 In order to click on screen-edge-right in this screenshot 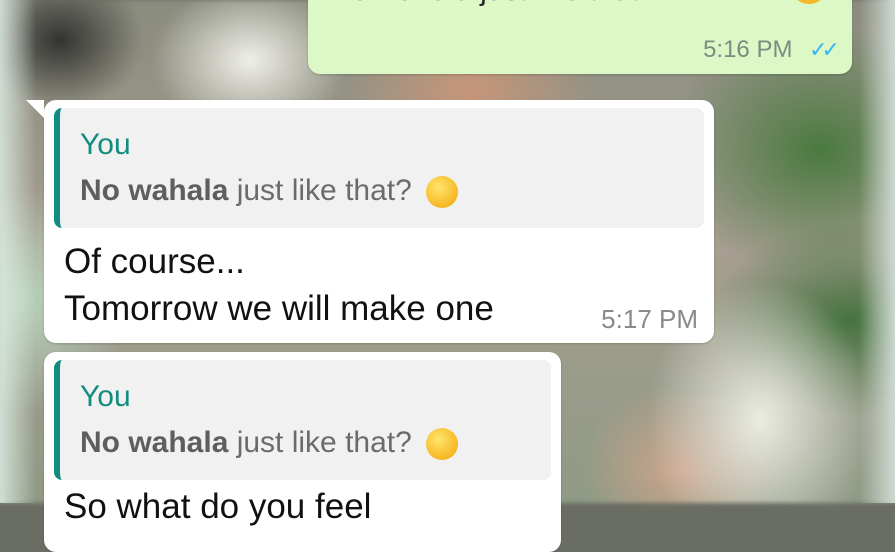, I will do `click(877, 251)`.